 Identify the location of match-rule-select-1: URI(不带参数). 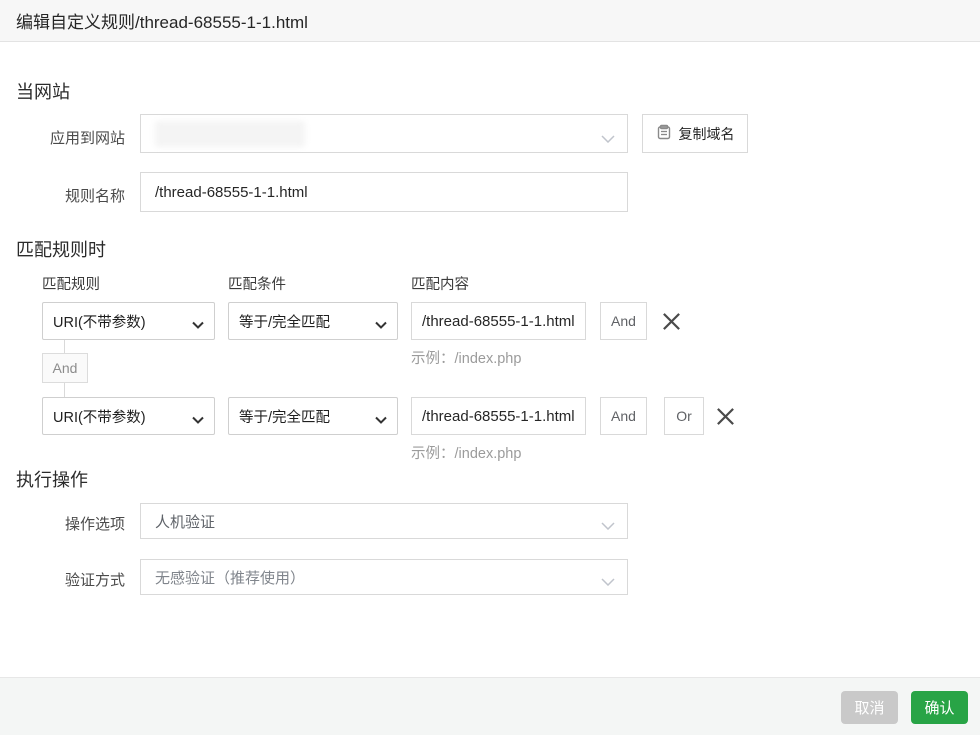
(128, 321).